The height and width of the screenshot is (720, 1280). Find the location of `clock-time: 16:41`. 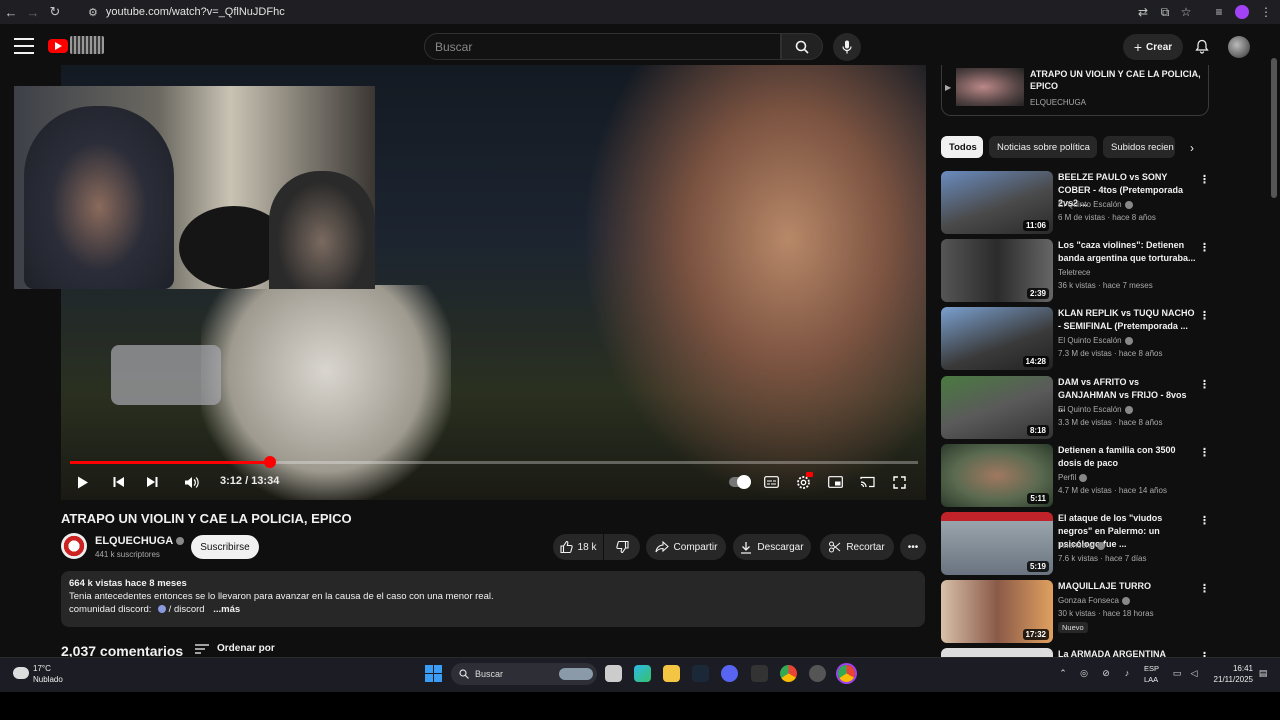

clock-time: 16:41 is located at coordinates (1238, 668).